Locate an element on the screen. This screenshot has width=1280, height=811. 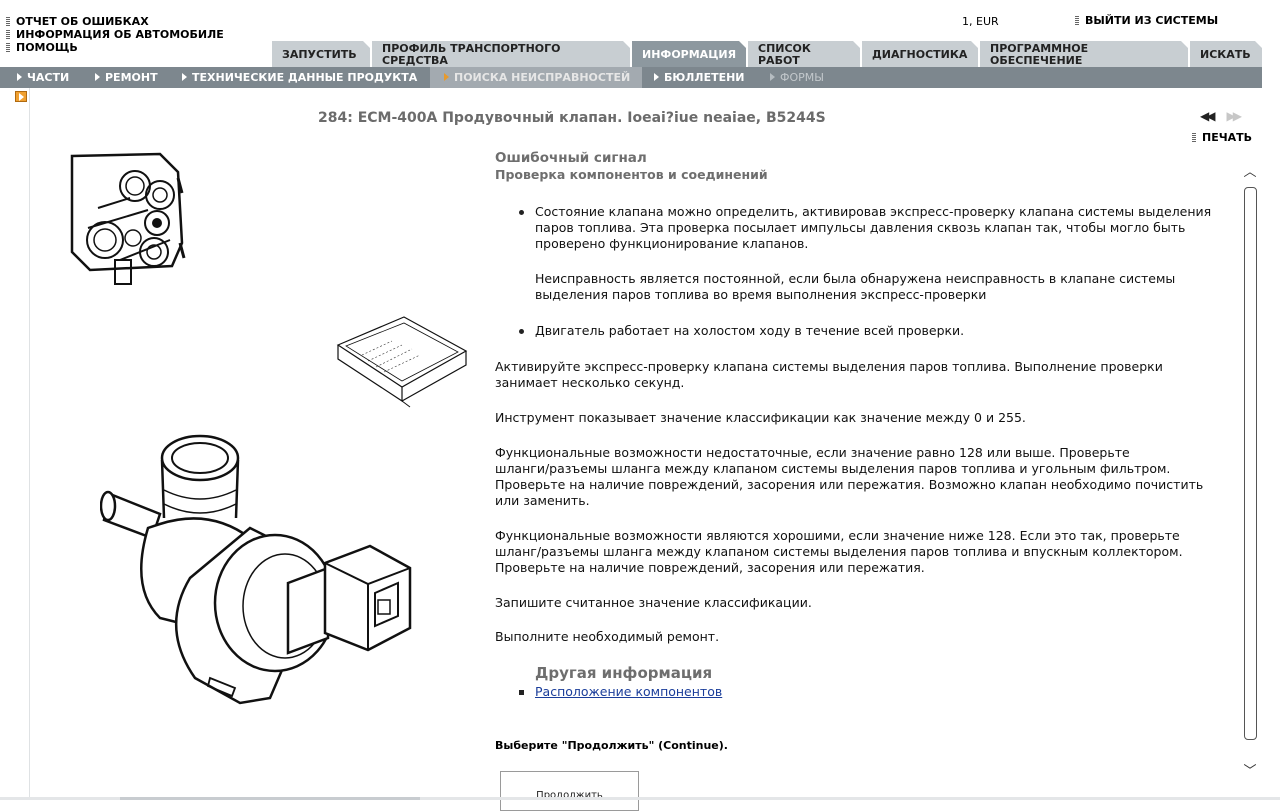
subnav-label: ТЕХНИЧЕСКИЕ ДАННЫЕ ПРОДУКТА is located at coordinates (305, 77).